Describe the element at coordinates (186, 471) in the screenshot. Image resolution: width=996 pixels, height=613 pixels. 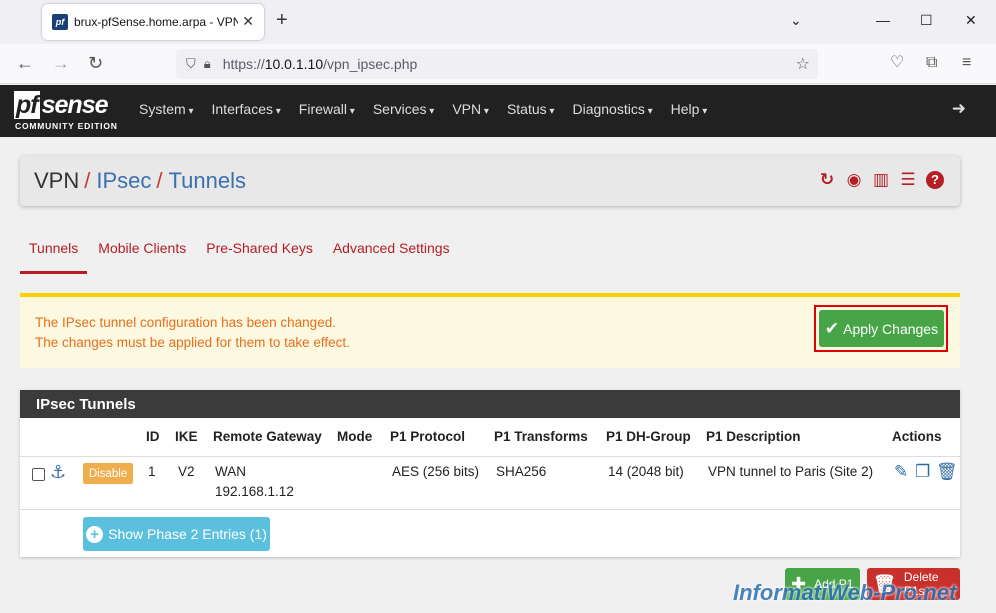
I see `cell-ike: V2` at that location.